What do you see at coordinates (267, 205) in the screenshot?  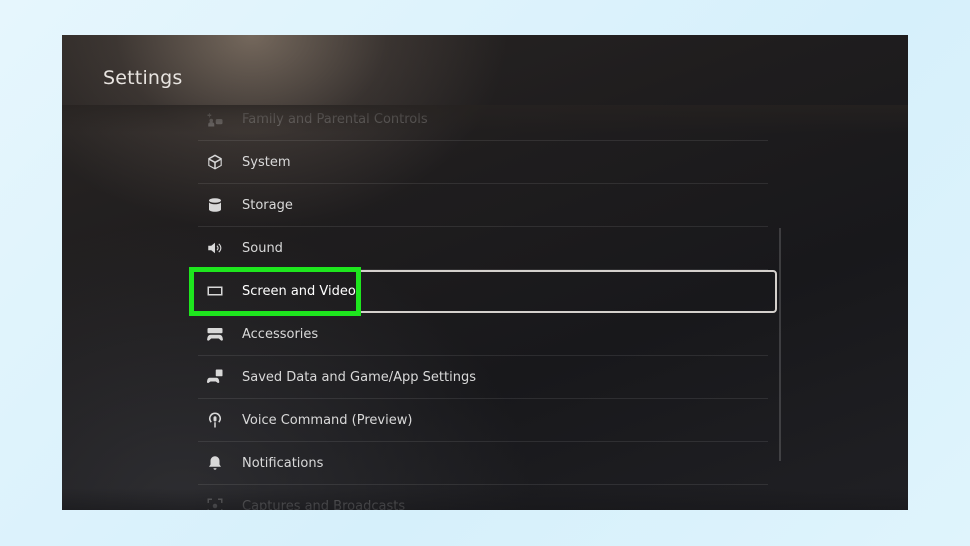 I see `menu-item-label: Storage` at bounding box center [267, 205].